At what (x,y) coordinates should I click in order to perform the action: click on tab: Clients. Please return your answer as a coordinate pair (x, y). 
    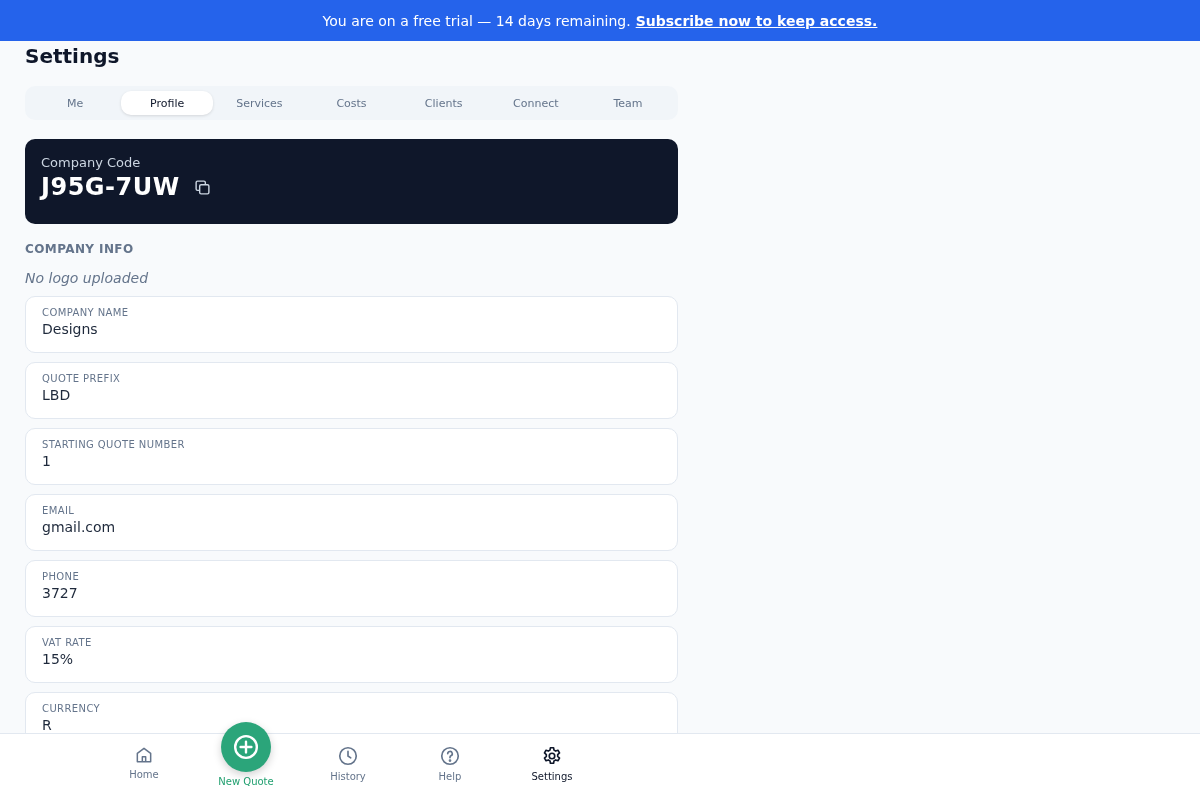
    Looking at the image, I should click on (443, 103).